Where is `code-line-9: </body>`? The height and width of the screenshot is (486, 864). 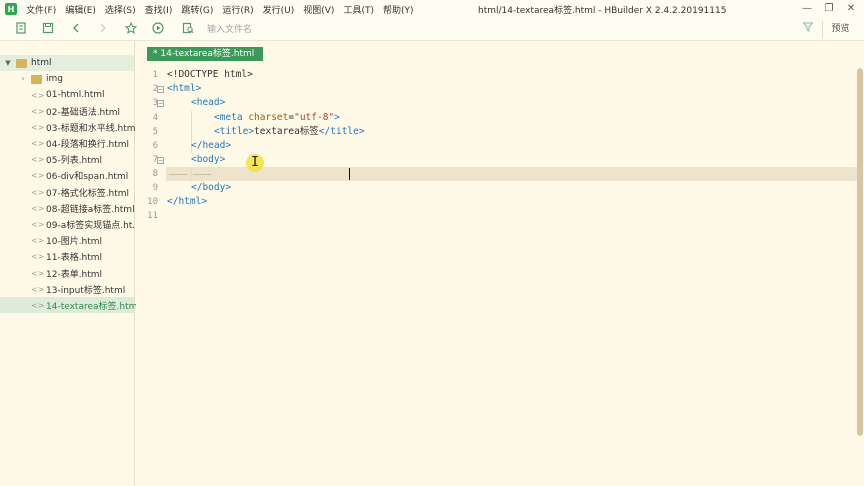
code-line-9: </body> is located at coordinates (211, 188).